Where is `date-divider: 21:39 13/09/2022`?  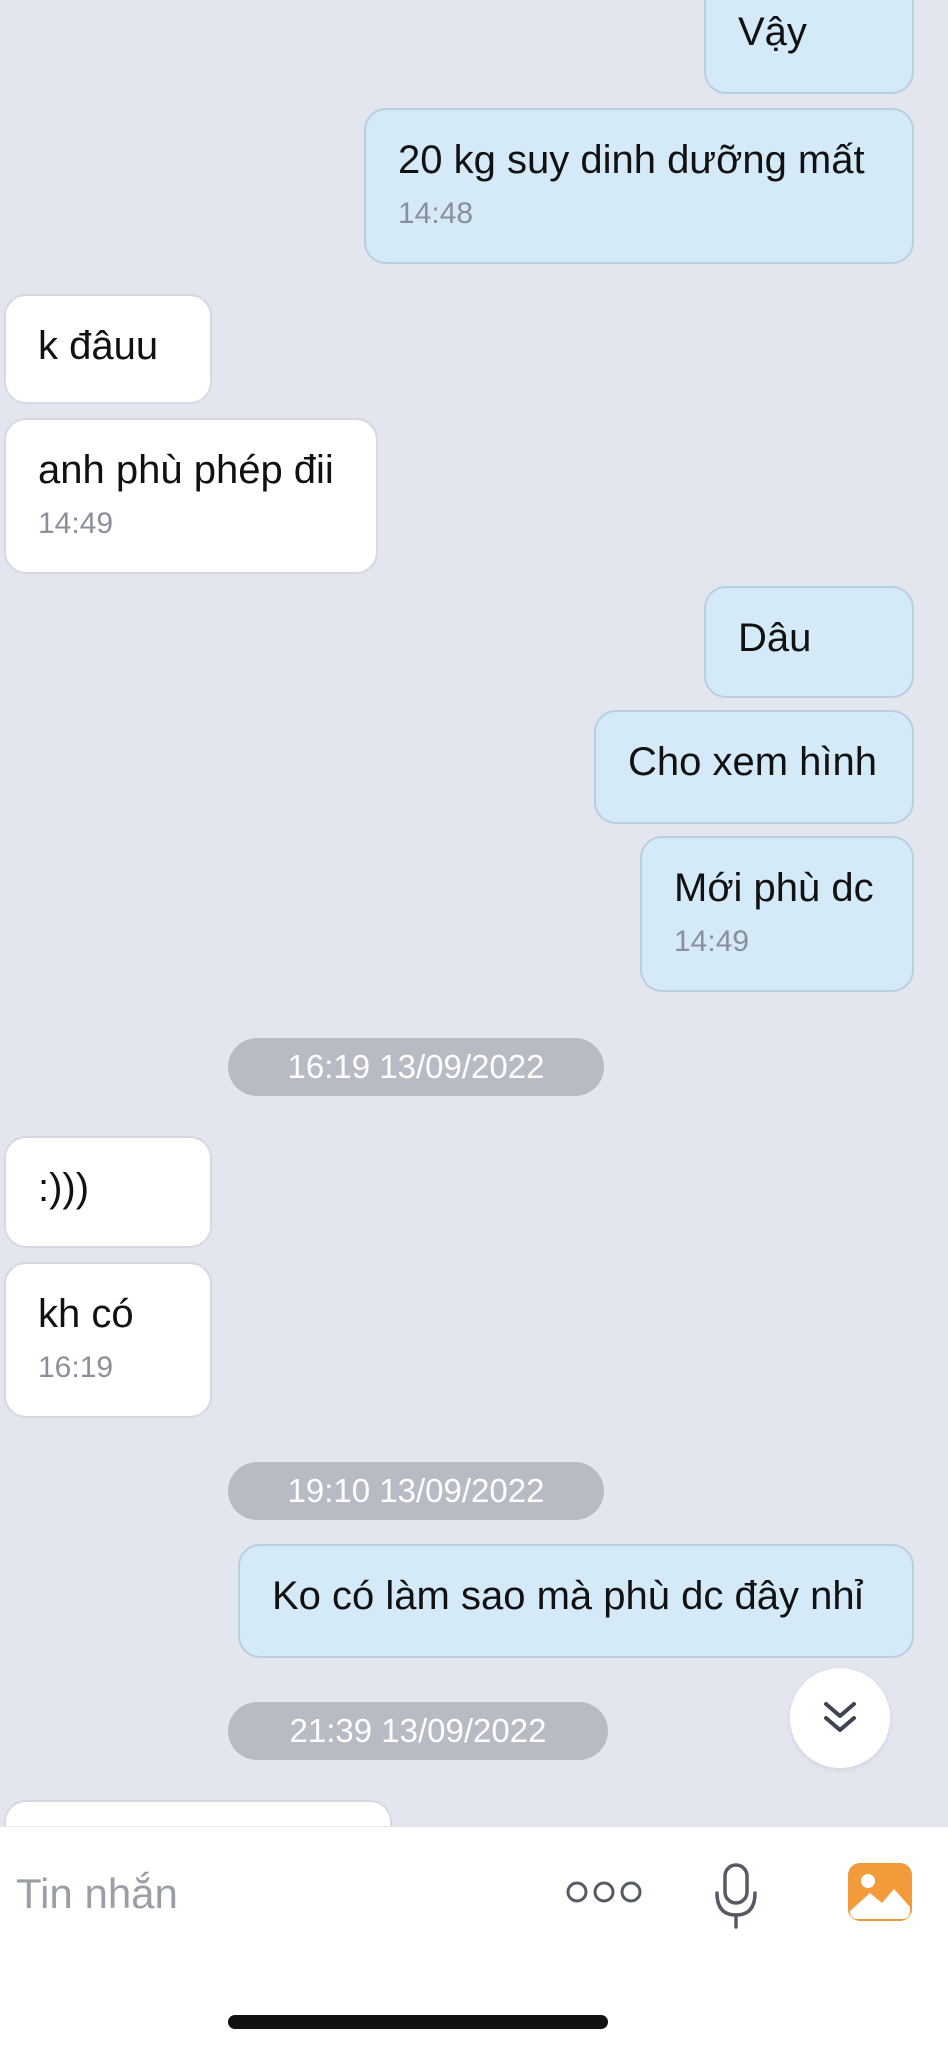 date-divider: 21:39 13/09/2022 is located at coordinates (418, 1731).